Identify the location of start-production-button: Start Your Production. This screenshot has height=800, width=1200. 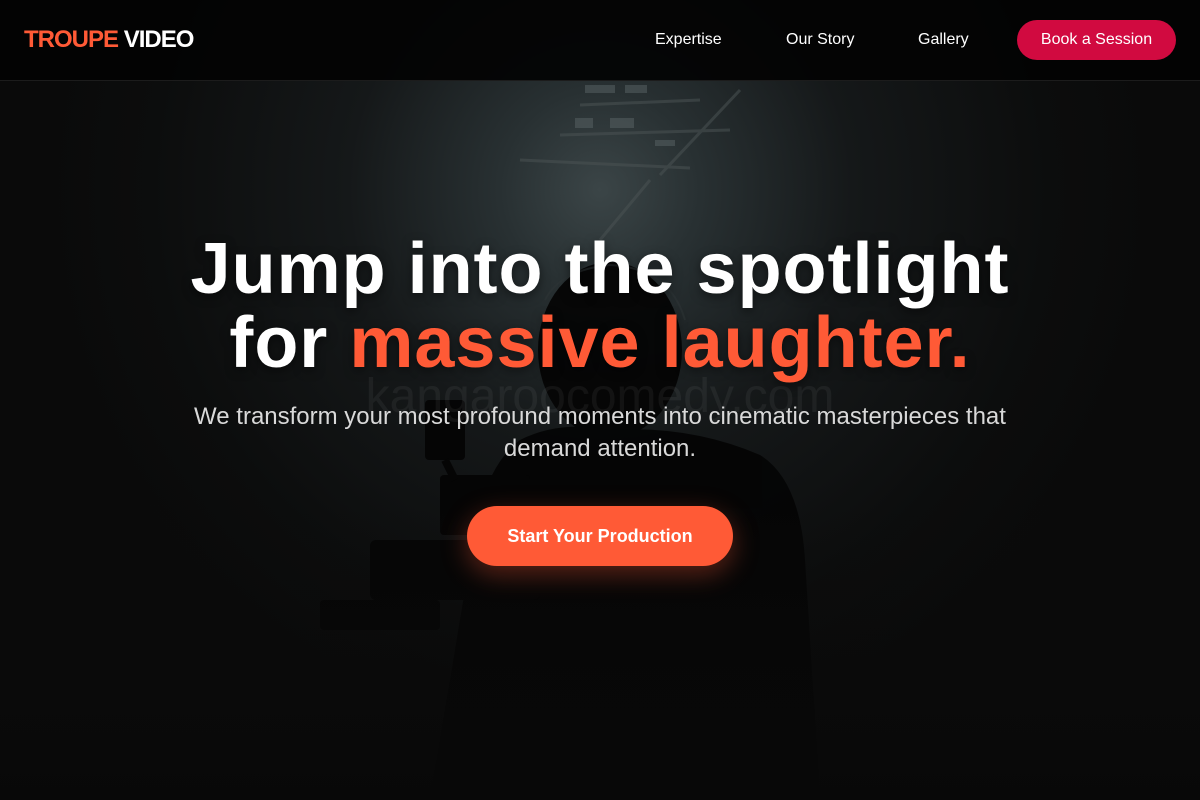
(600, 536).